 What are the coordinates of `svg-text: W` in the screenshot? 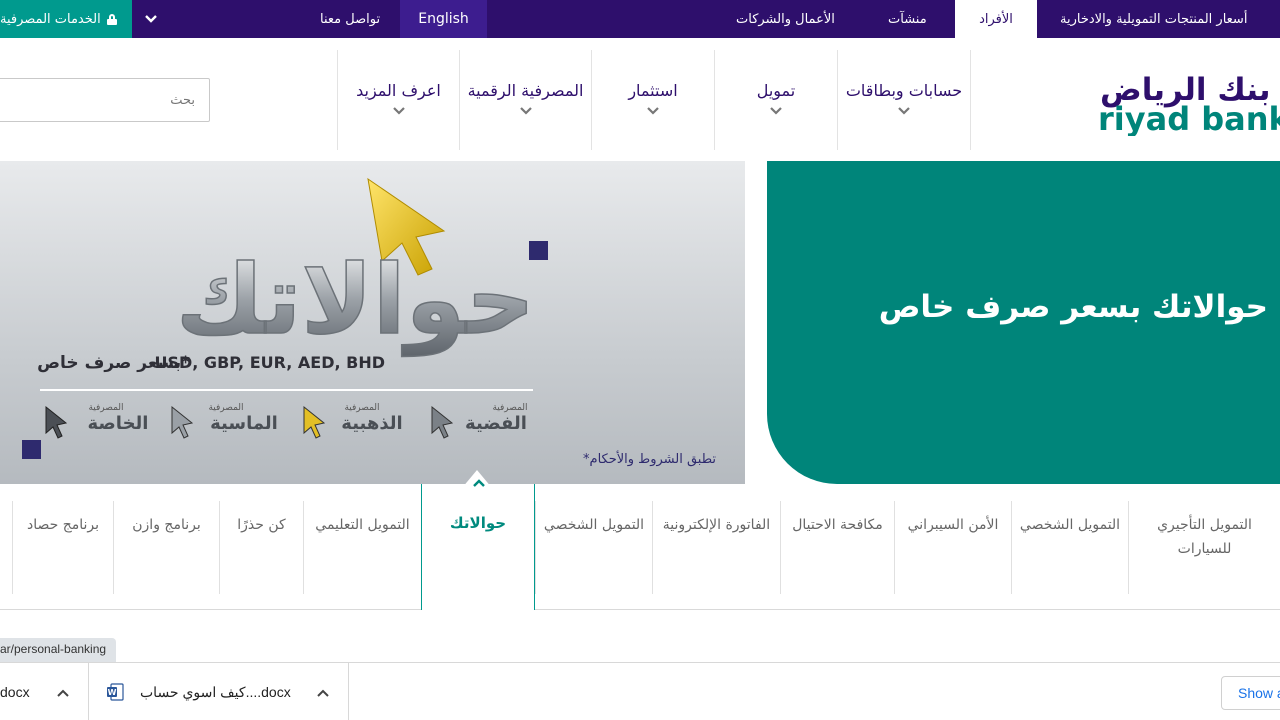 It's located at (112, 692).